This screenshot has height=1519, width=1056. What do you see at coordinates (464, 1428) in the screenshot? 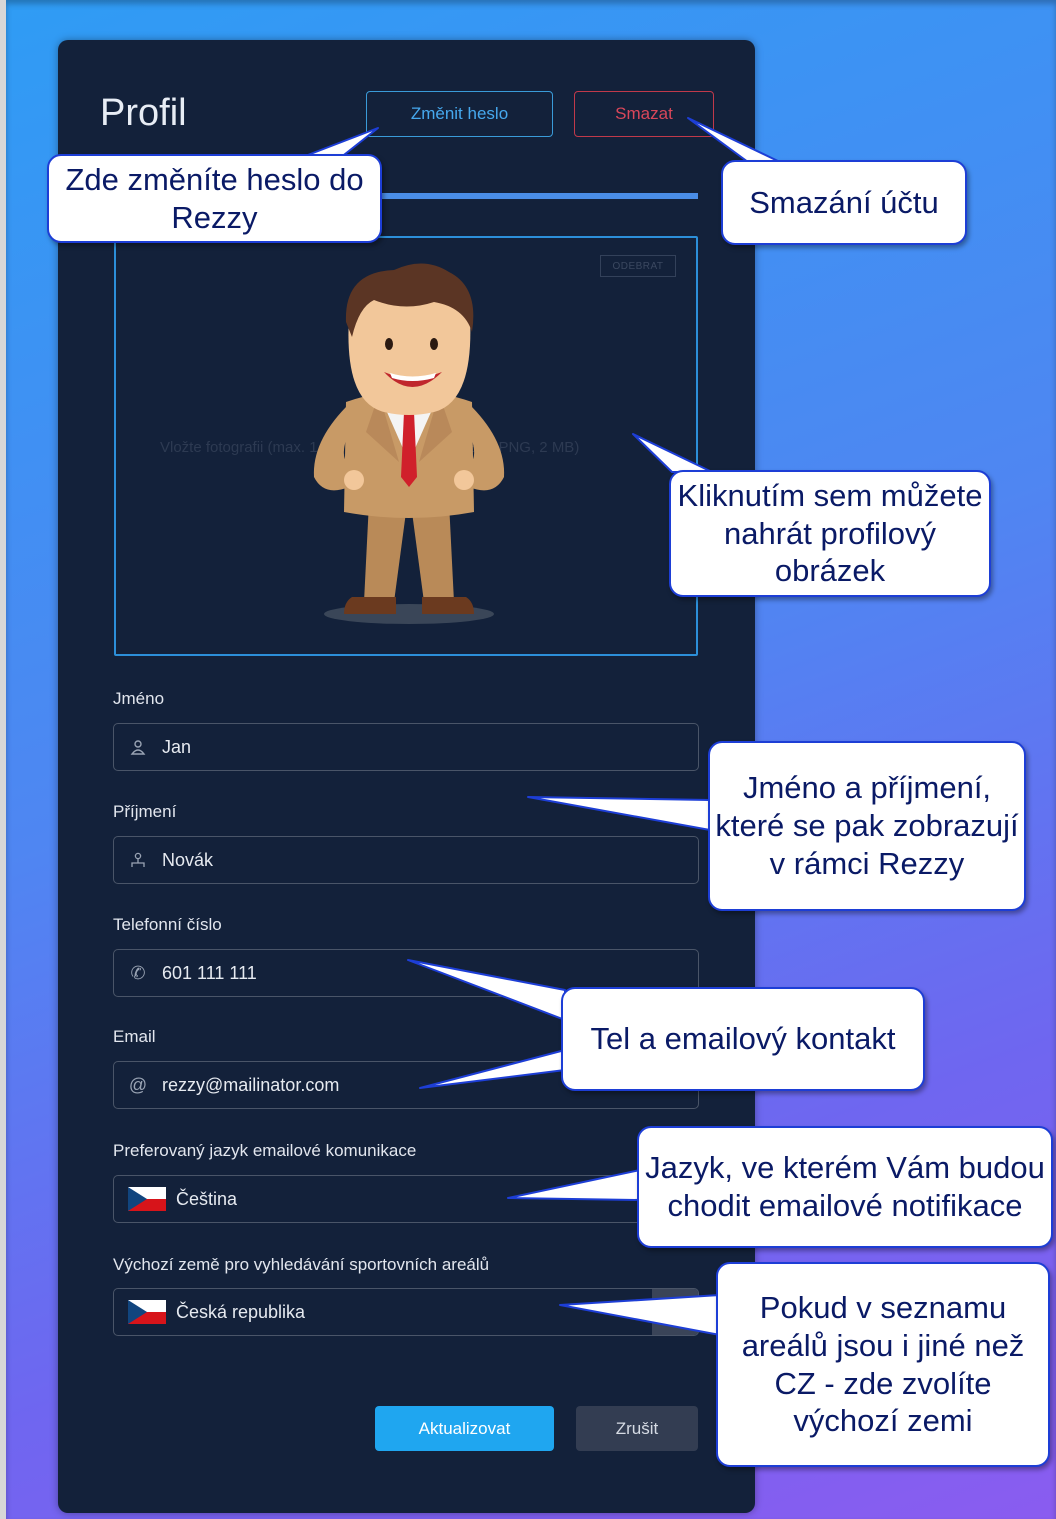
I see `update-button: Aktualizovat` at bounding box center [464, 1428].